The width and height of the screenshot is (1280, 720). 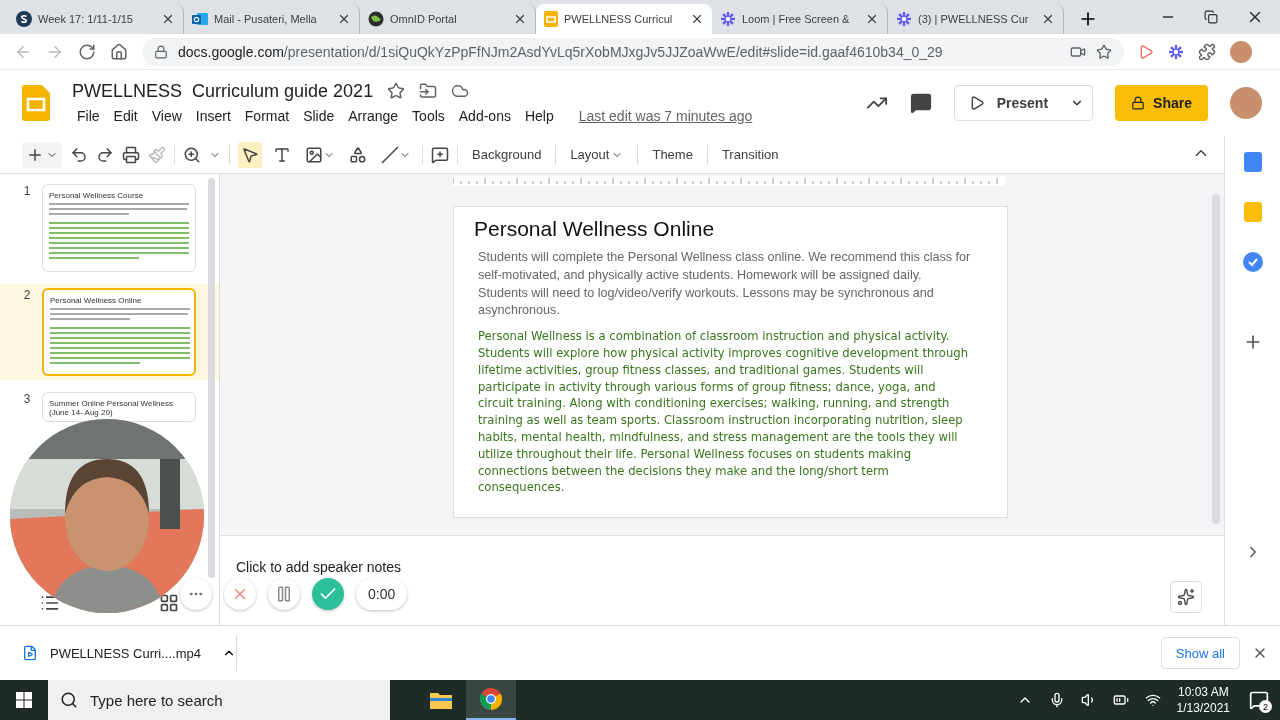 What do you see at coordinates (1252, 262) in the screenshot?
I see `checkmark-icon` at bounding box center [1252, 262].